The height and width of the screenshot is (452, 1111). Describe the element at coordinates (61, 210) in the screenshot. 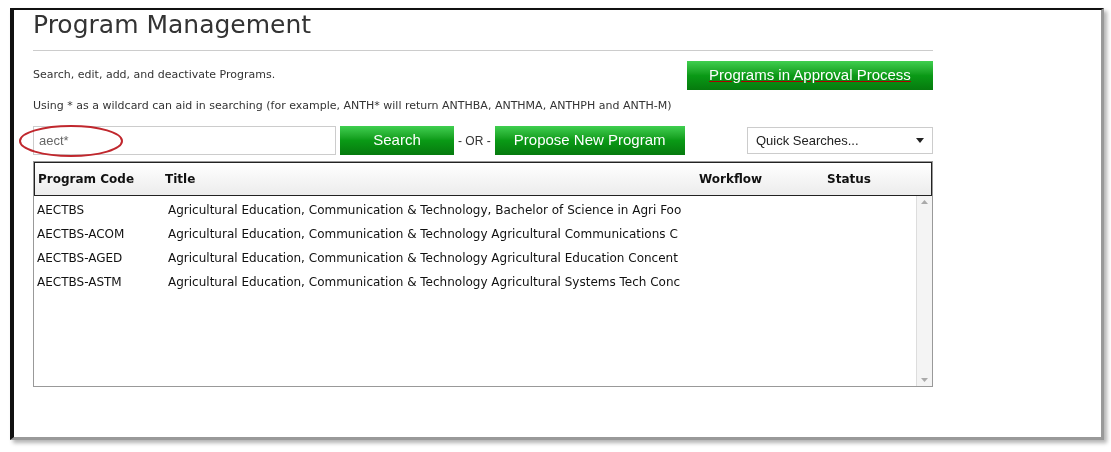

I see `table-cell-text: AECTBS` at that location.